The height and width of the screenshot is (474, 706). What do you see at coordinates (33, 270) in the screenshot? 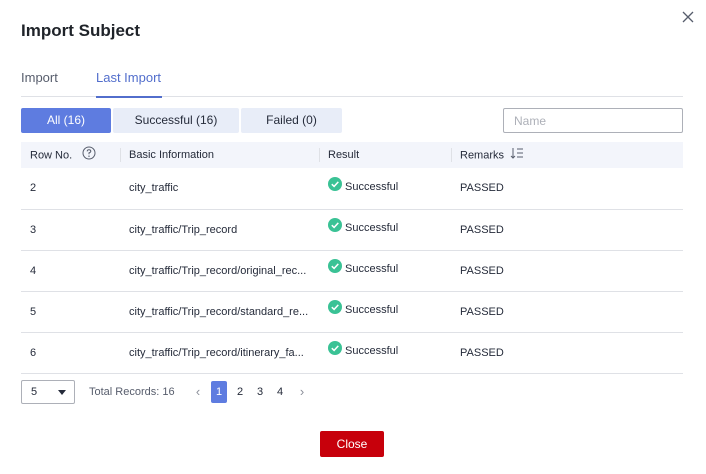
I see `cell-row-no: 4` at bounding box center [33, 270].